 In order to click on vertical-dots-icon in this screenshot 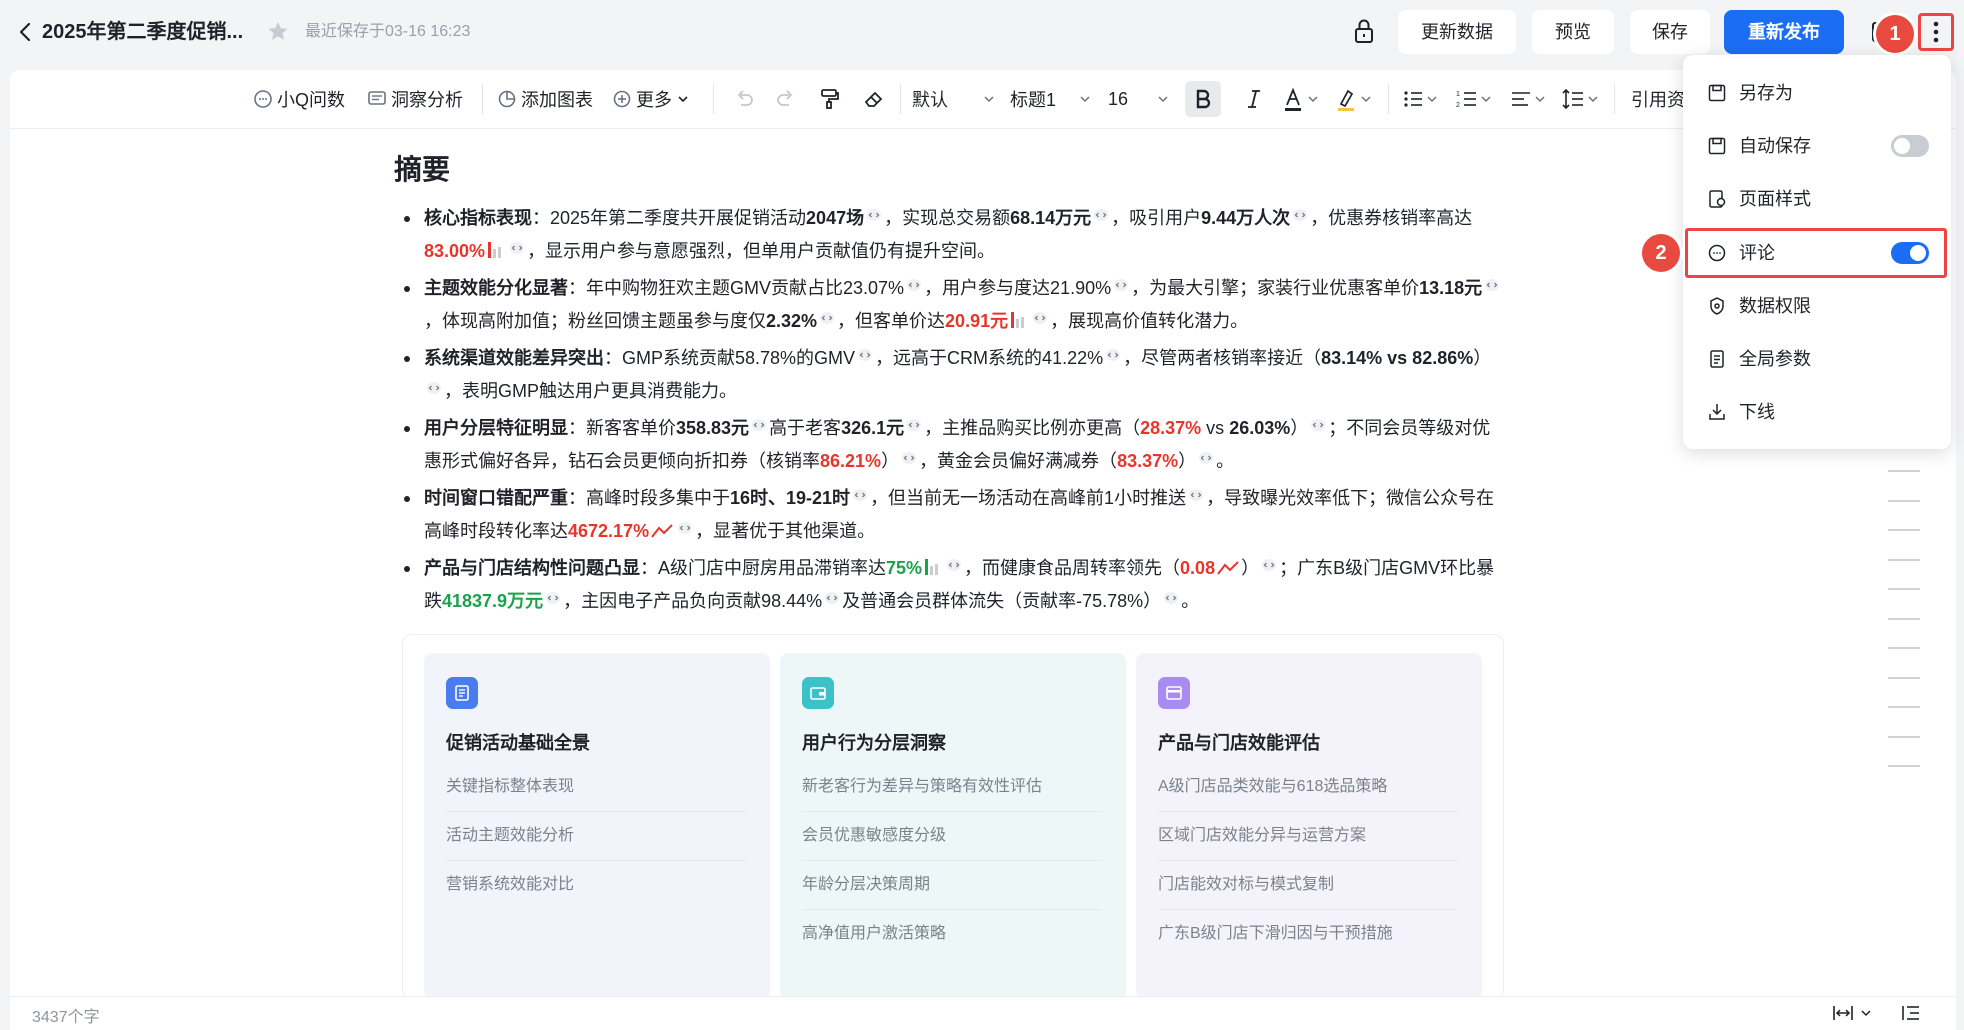, I will do `click(1936, 32)`.